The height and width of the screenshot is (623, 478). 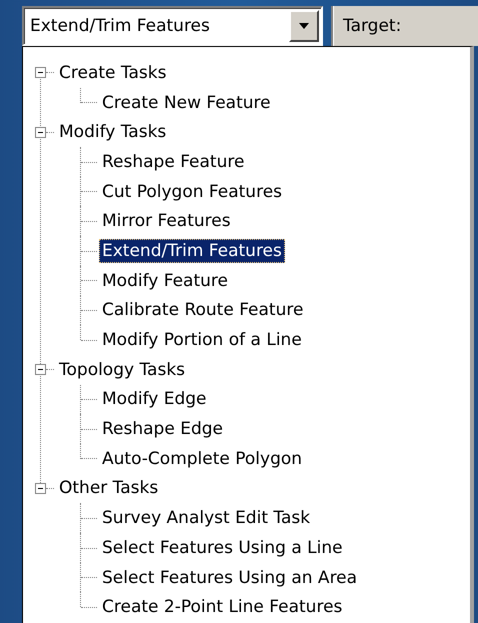 I want to click on tree-item: Other Tasks, so click(x=109, y=488).